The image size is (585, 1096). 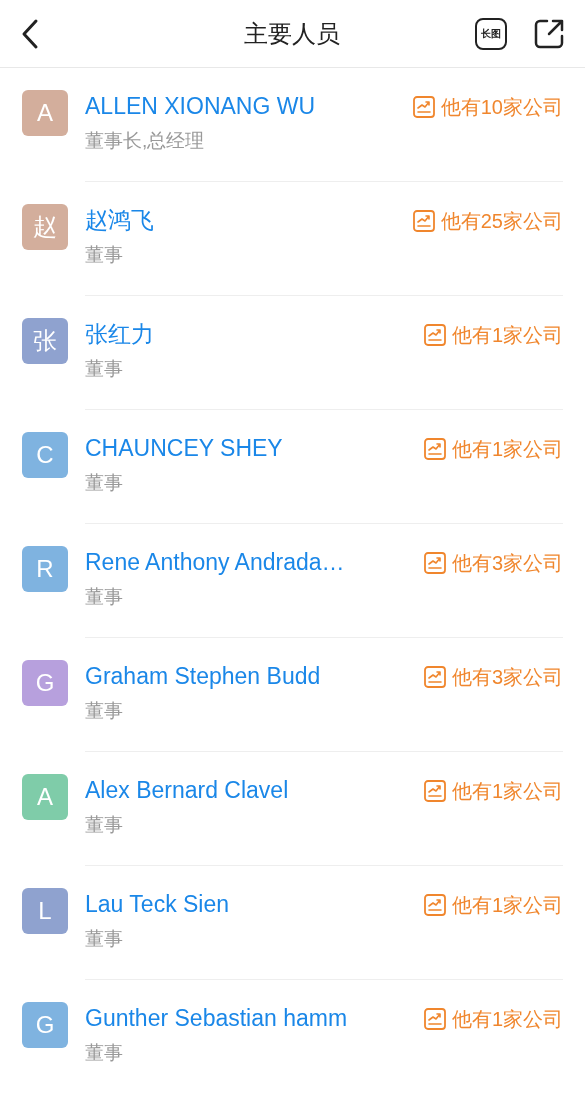 I want to click on person-name: Gunther Sebastian hamm, so click(x=254, y=1018).